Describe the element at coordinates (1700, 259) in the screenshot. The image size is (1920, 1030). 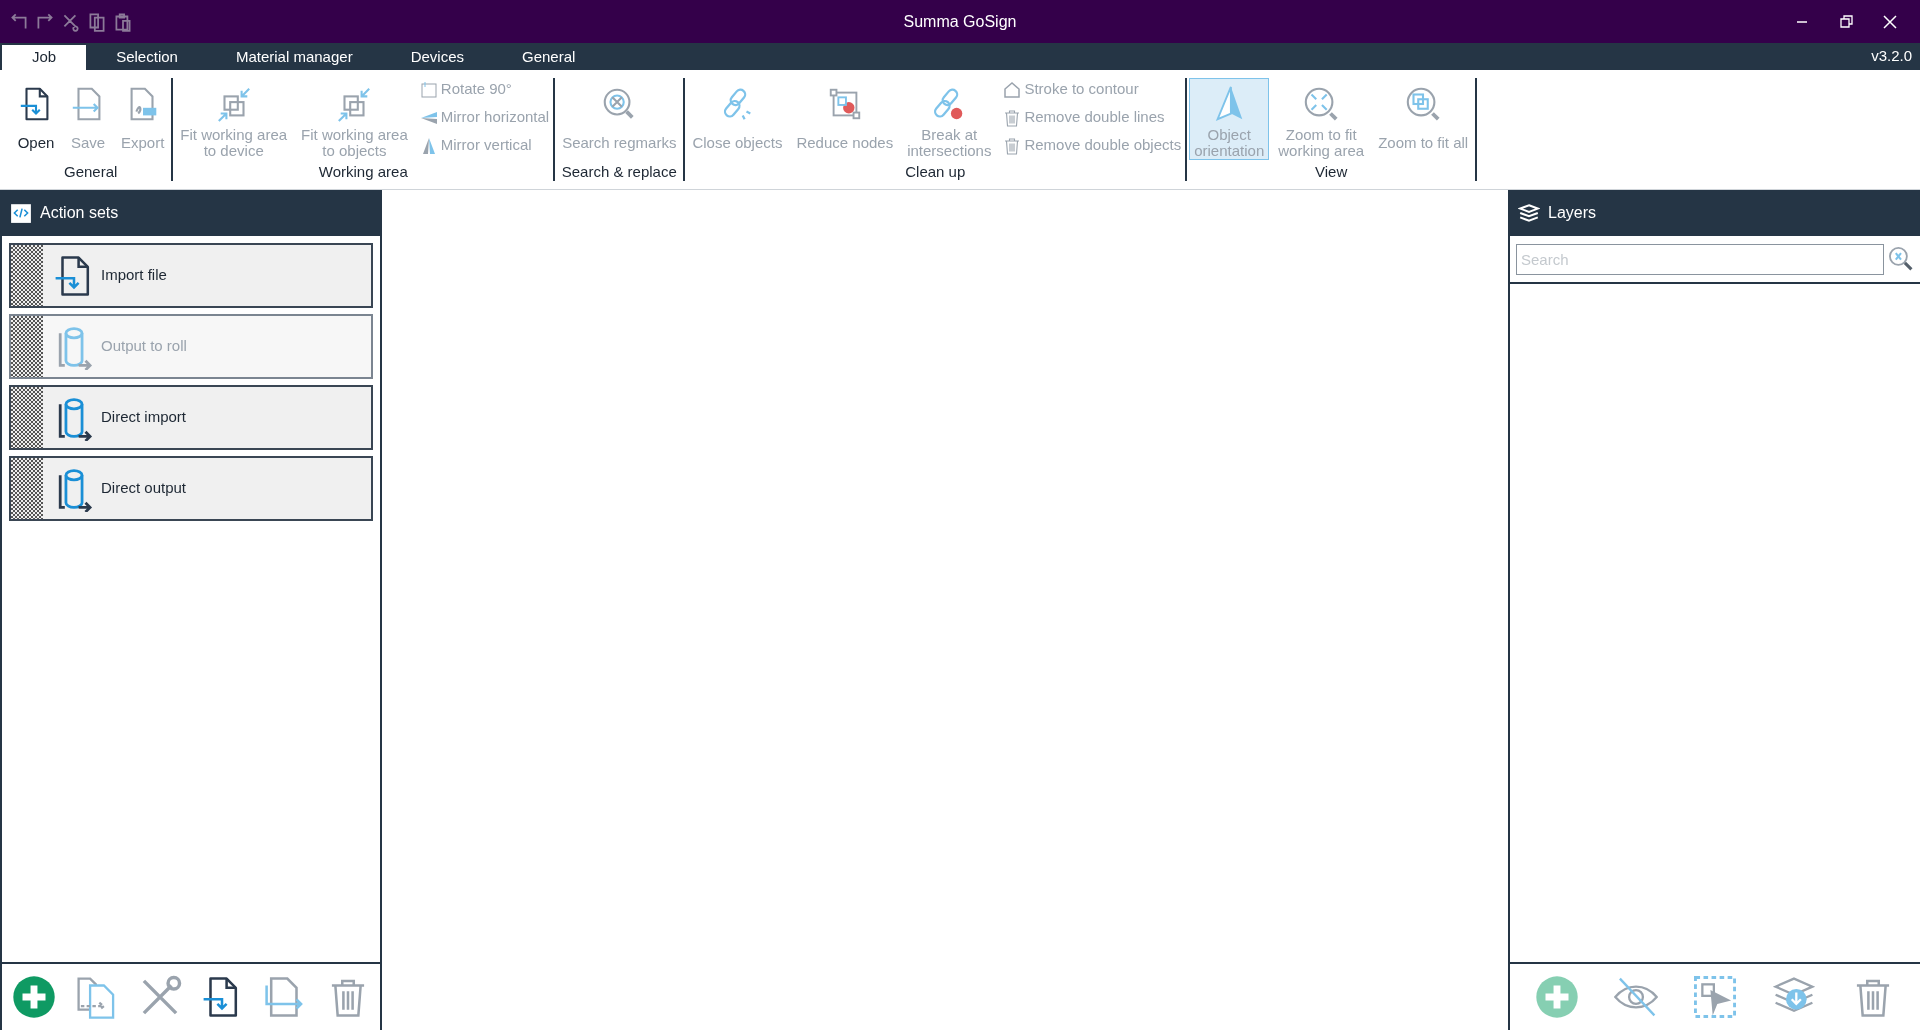
I see `search-field: Search` at that location.